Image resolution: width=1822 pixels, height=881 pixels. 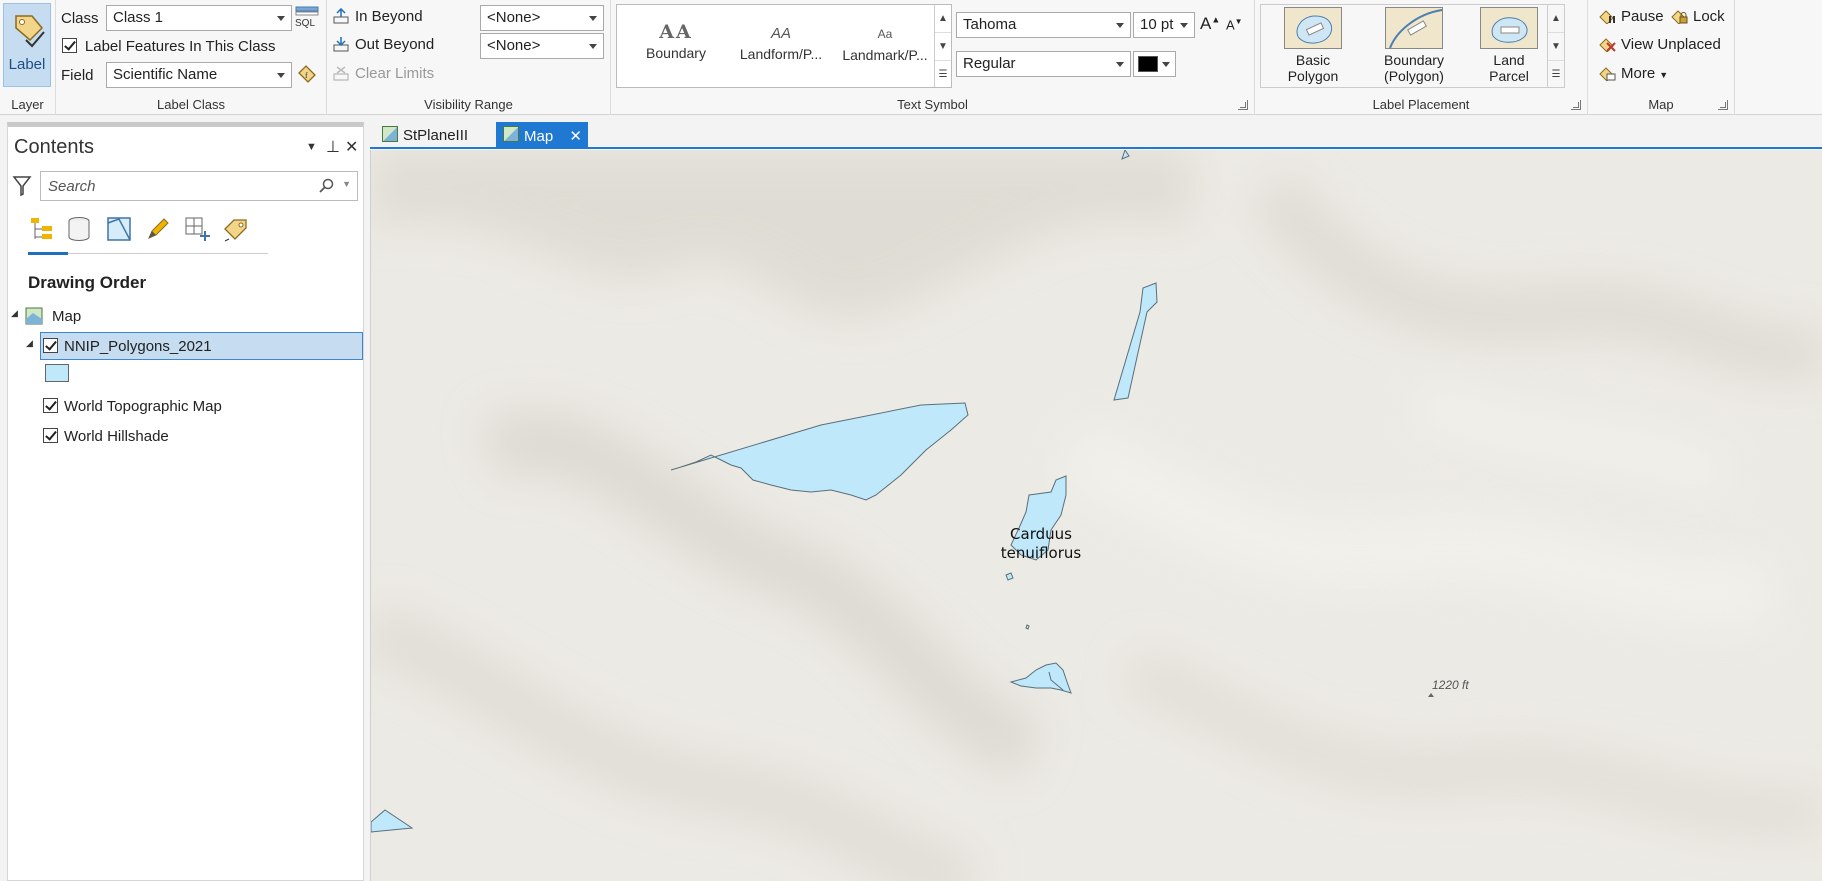 What do you see at coordinates (158, 229) in the screenshot?
I see `list-by-editing-icon` at bounding box center [158, 229].